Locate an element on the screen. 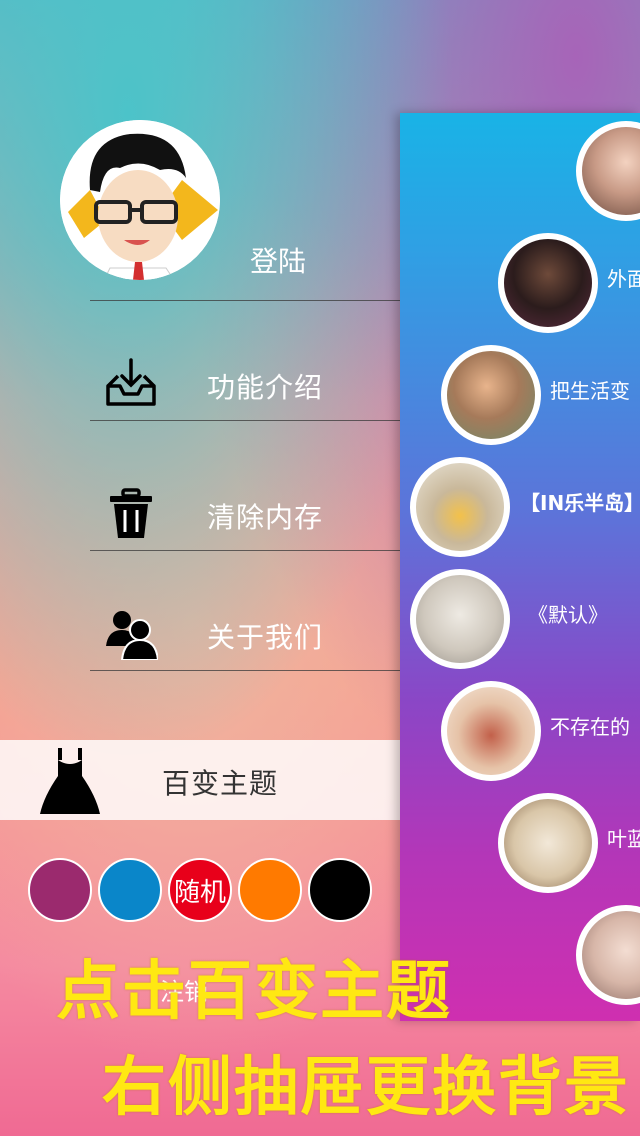 The image size is (640, 1136). promo-text-line-2: 右侧抽屉更换背景 is located at coordinates (366, 1088).